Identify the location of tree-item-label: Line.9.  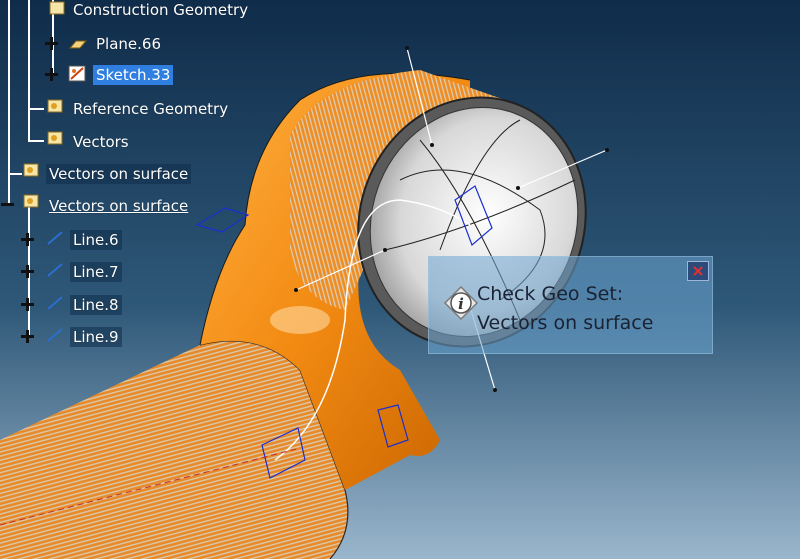
(96, 337).